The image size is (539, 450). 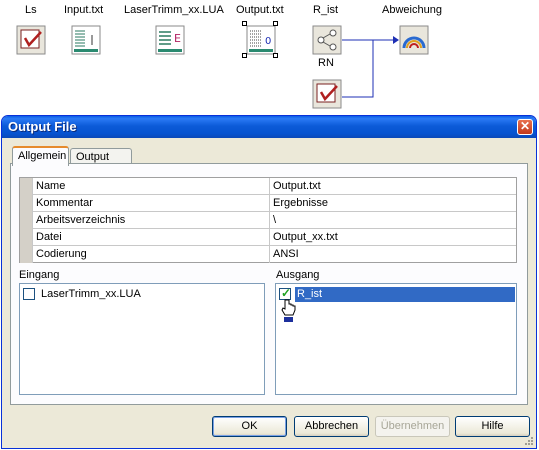 I want to click on property-name: Datei, so click(x=151, y=237).